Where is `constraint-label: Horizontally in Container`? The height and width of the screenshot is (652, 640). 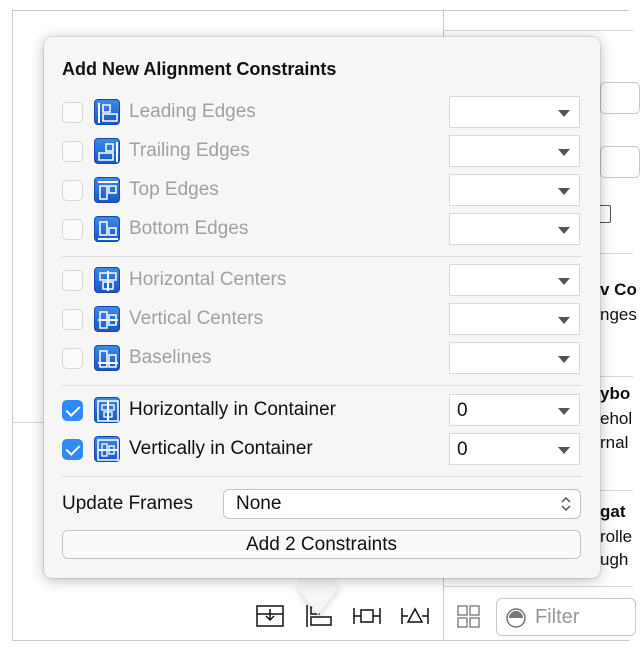 constraint-label: Horizontally in Container is located at coordinates (232, 409).